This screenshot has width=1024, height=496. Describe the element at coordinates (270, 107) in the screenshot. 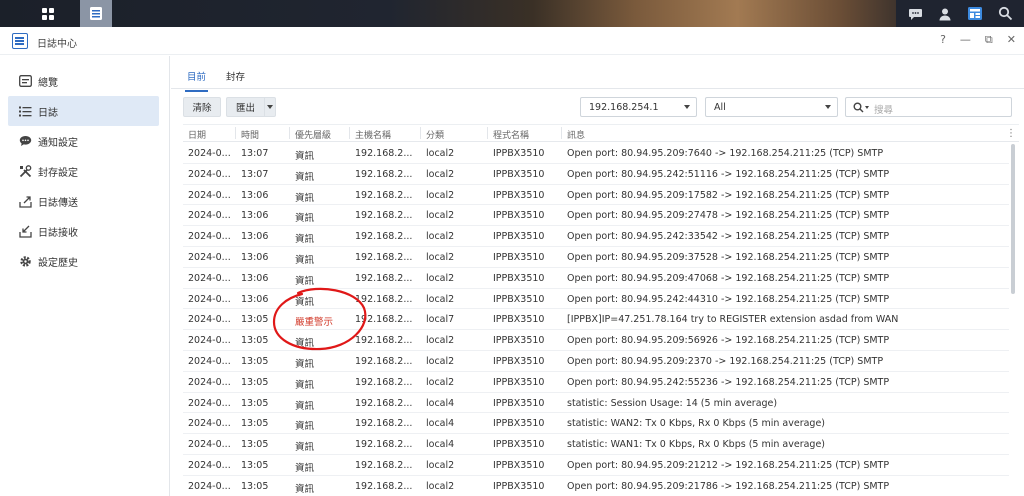

I see `export-dropdown-button` at that location.